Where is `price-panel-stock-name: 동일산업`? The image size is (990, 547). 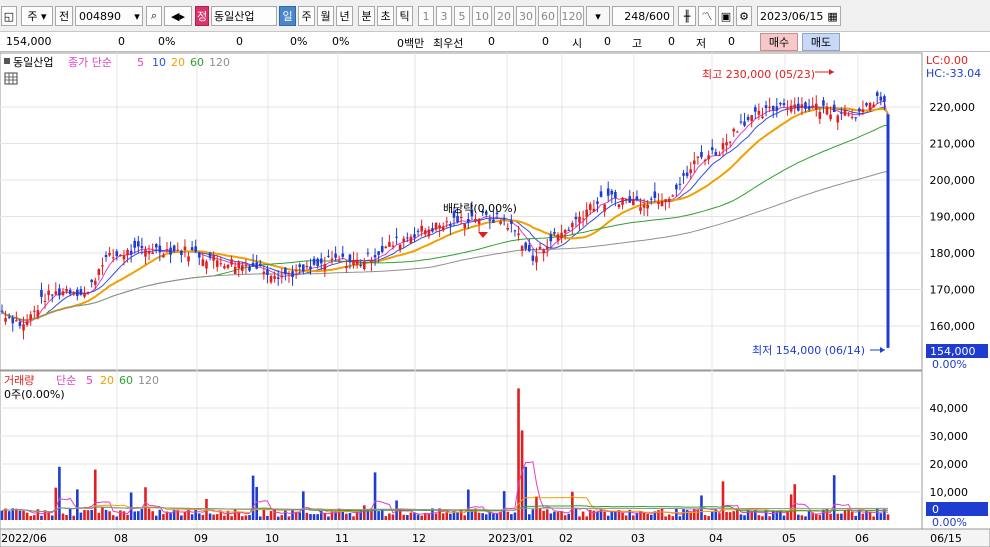
price-panel-stock-name: 동일산업 is located at coordinates (33, 62).